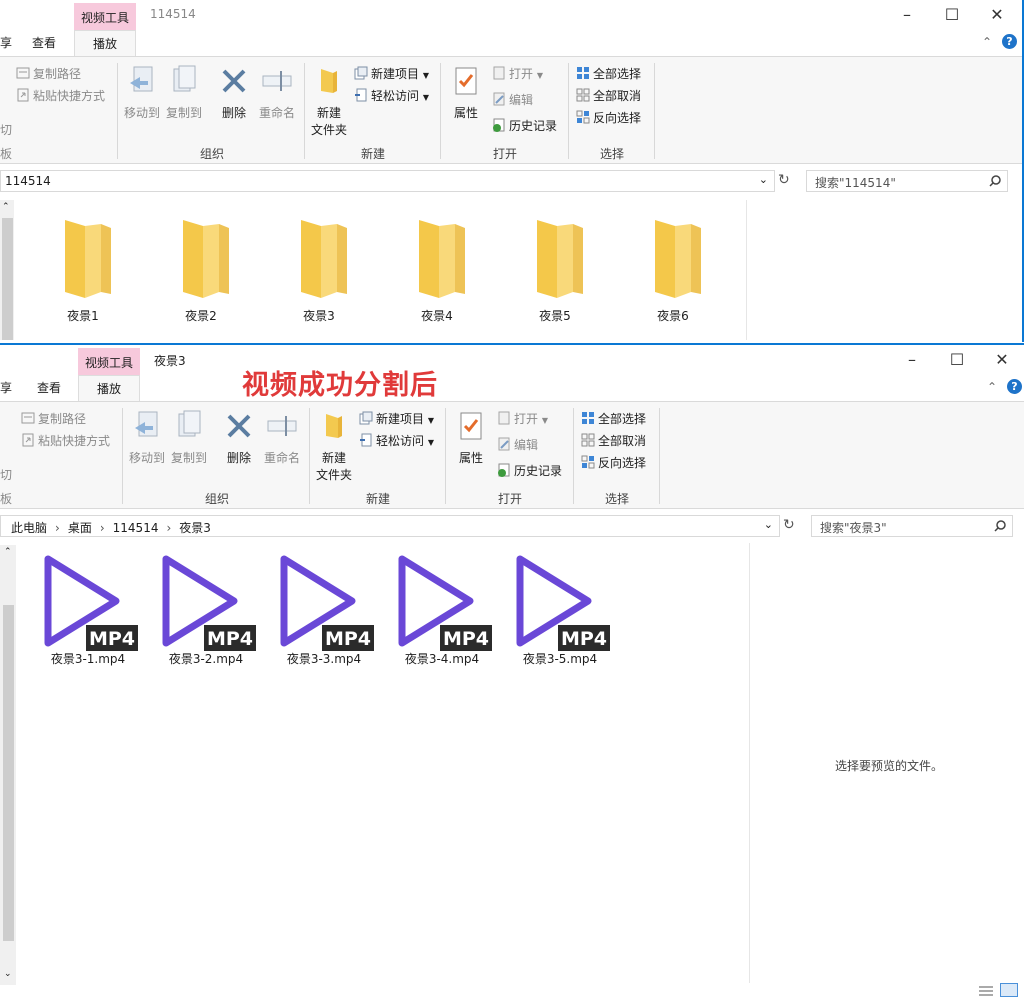  Describe the element at coordinates (437, 269) in the screenshot. I see `folder-item: 夜景4` at that location.